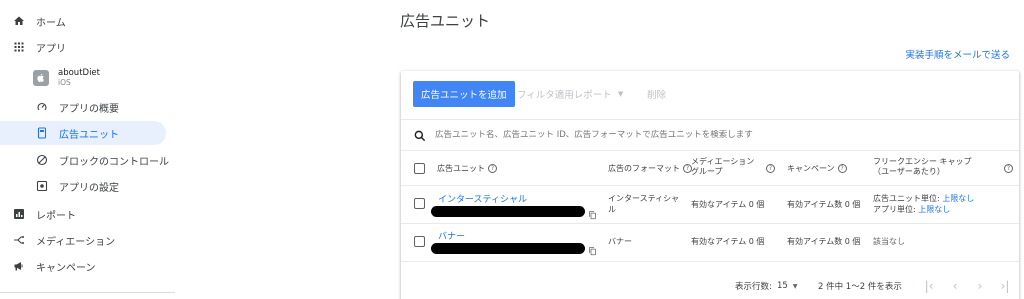 This screenshot has width=1024, height=299. What do you see at coordinates (643, 204) in the screenshot?
I see `format-cell: インタースティシャ ル` at bounding box center [643, 204].